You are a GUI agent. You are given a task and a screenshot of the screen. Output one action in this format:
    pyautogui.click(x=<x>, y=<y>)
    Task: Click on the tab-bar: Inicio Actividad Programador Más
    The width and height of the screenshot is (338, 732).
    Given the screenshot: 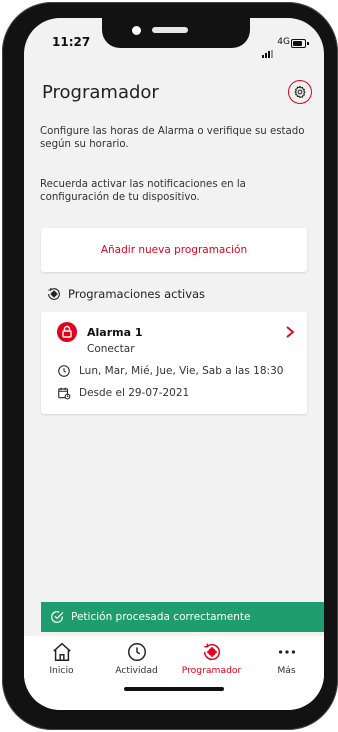 What is the action you would take?
    pyautogui.click(x=174, y=673)
    